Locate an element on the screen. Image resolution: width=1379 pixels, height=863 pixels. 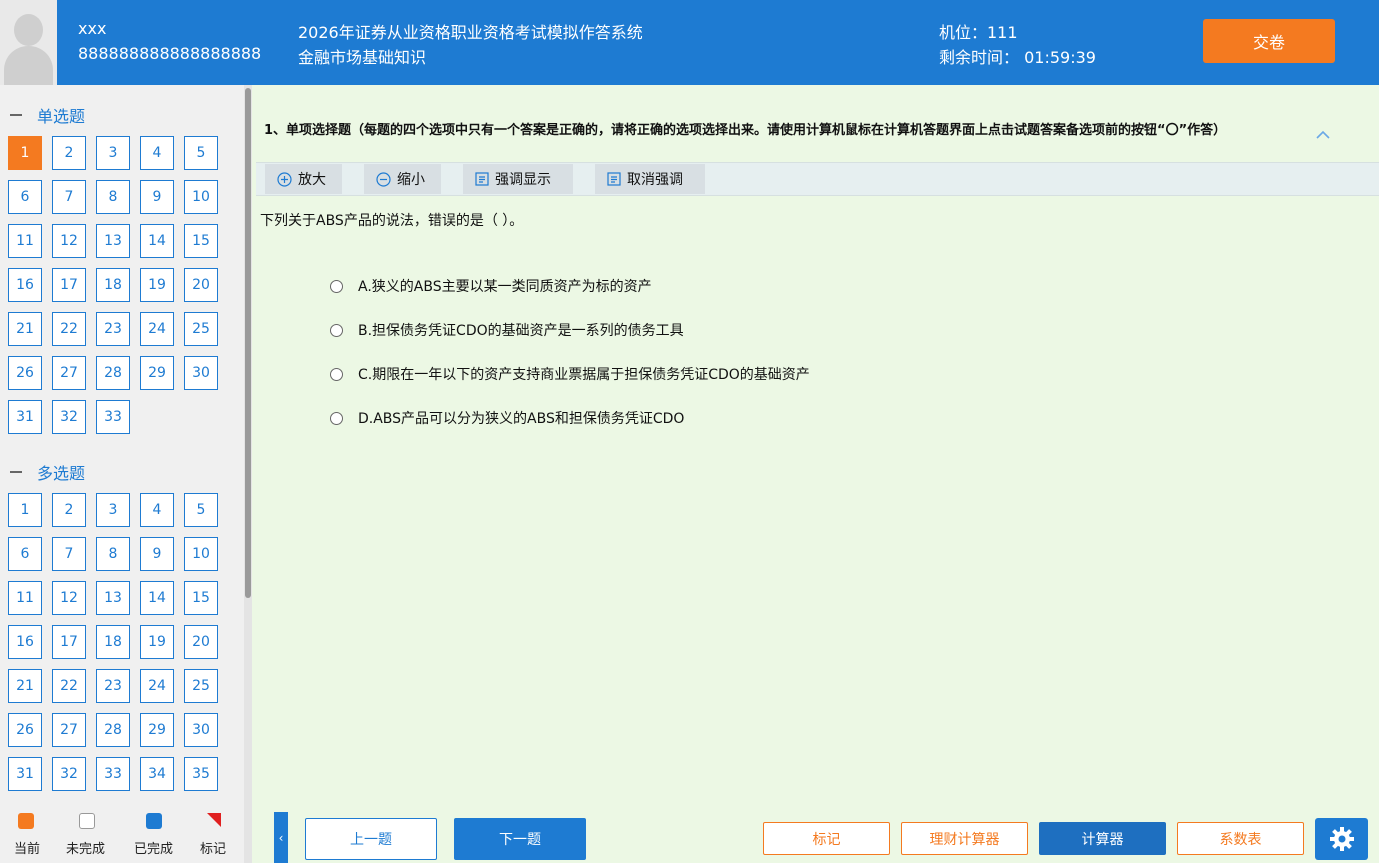
option-d: D.ABS产品可以分为狭义的ABS和担保债务凭证CDO is located at coordinates (507, 418).